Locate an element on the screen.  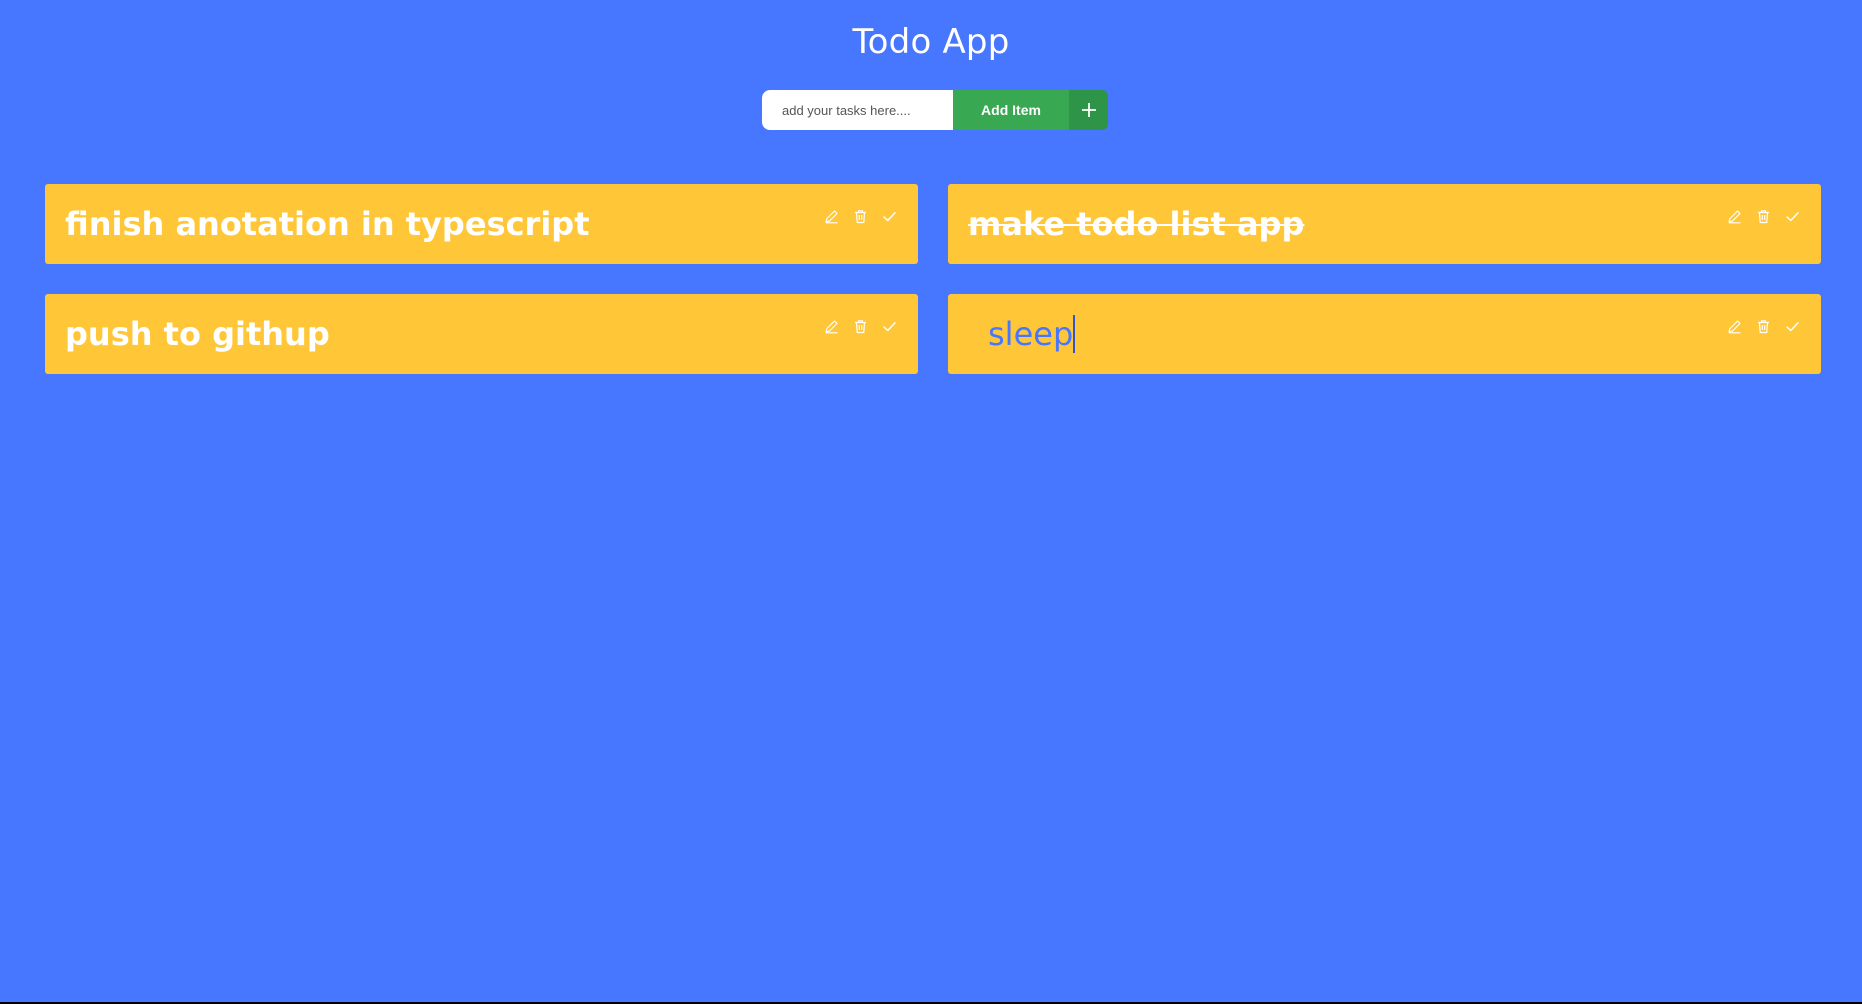
plus-icon is located at coordinates (1088, 110).